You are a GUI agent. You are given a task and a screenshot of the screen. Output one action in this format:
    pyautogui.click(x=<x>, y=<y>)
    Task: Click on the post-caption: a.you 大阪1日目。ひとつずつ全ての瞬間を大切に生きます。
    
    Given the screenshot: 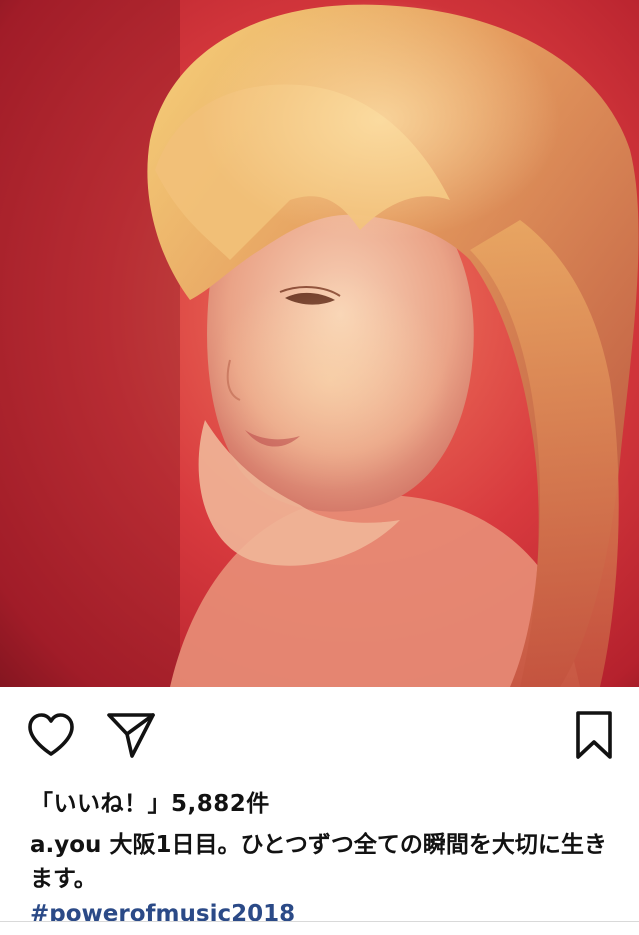 What is the action you would take?
    pyautogui.click(x=325, y=862)
    